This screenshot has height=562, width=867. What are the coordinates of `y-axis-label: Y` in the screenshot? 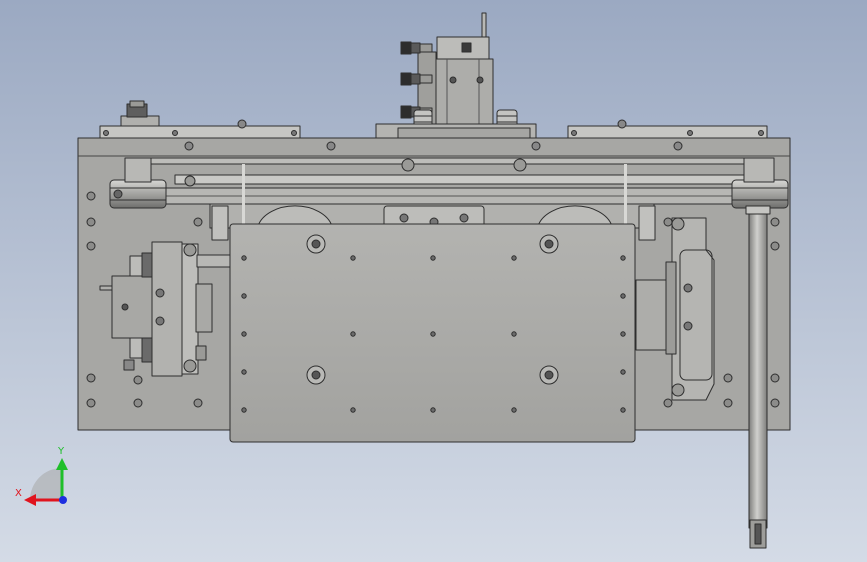 It's located at (61, 451).